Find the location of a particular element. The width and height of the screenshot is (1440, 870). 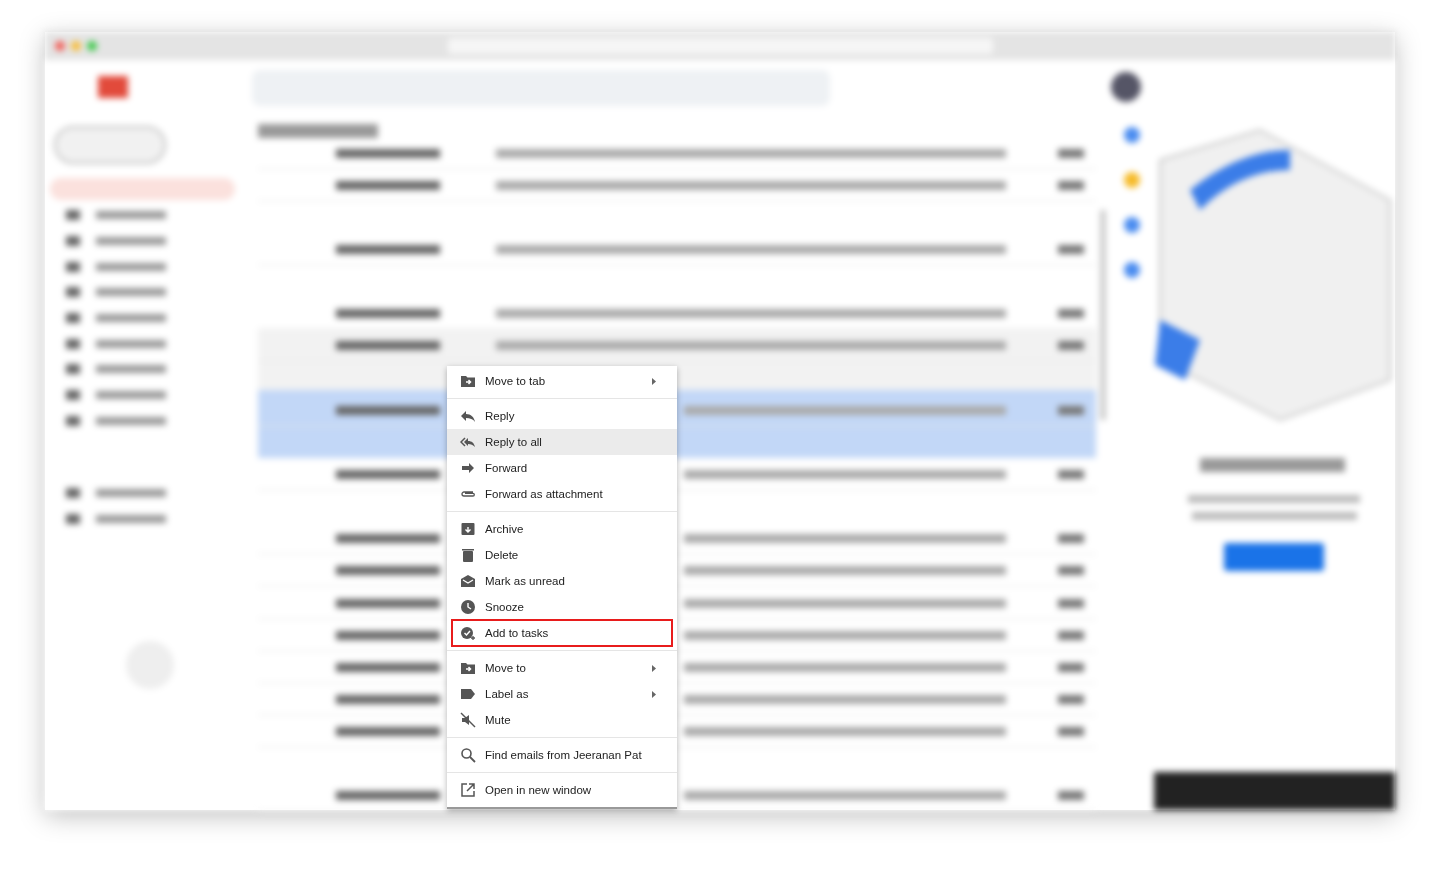

menu-item: Move to tab is located at coordinates (562, 381).